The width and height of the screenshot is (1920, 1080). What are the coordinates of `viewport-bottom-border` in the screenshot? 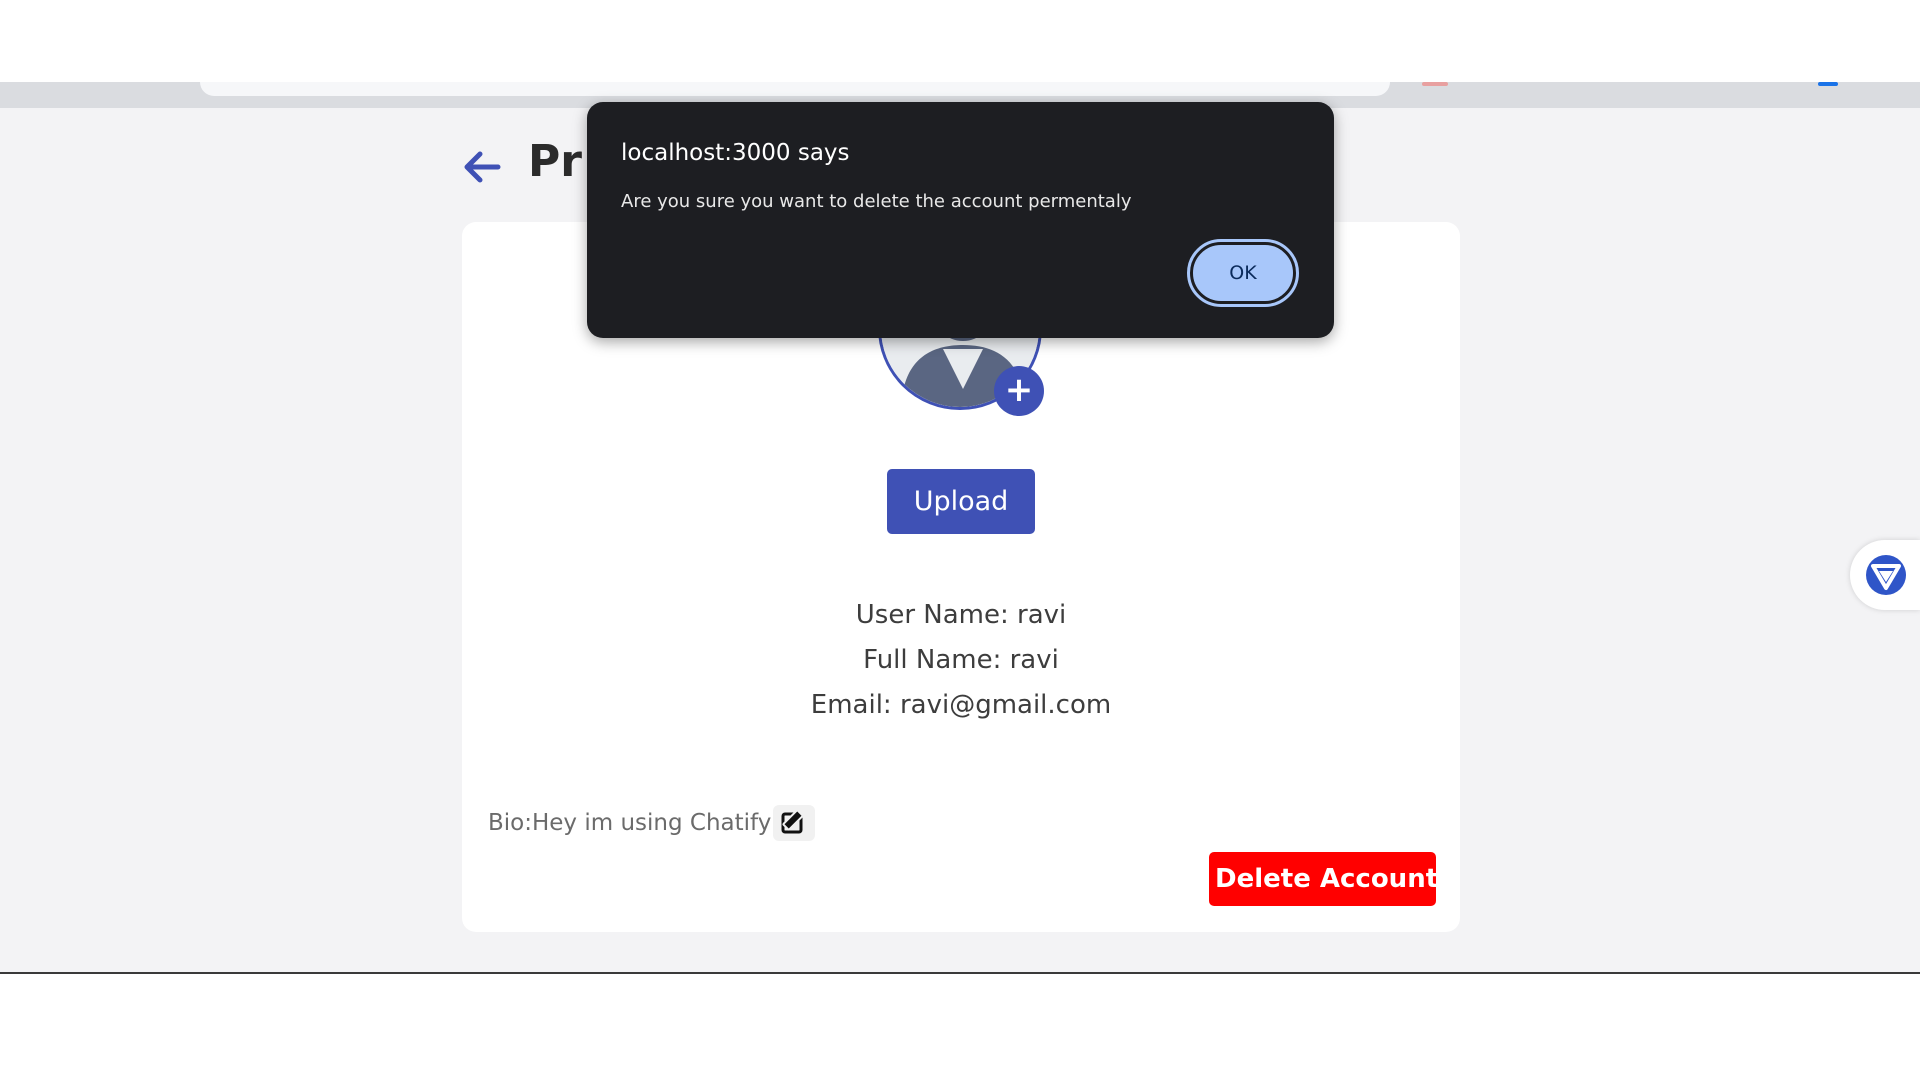 It's located at (960, 973).